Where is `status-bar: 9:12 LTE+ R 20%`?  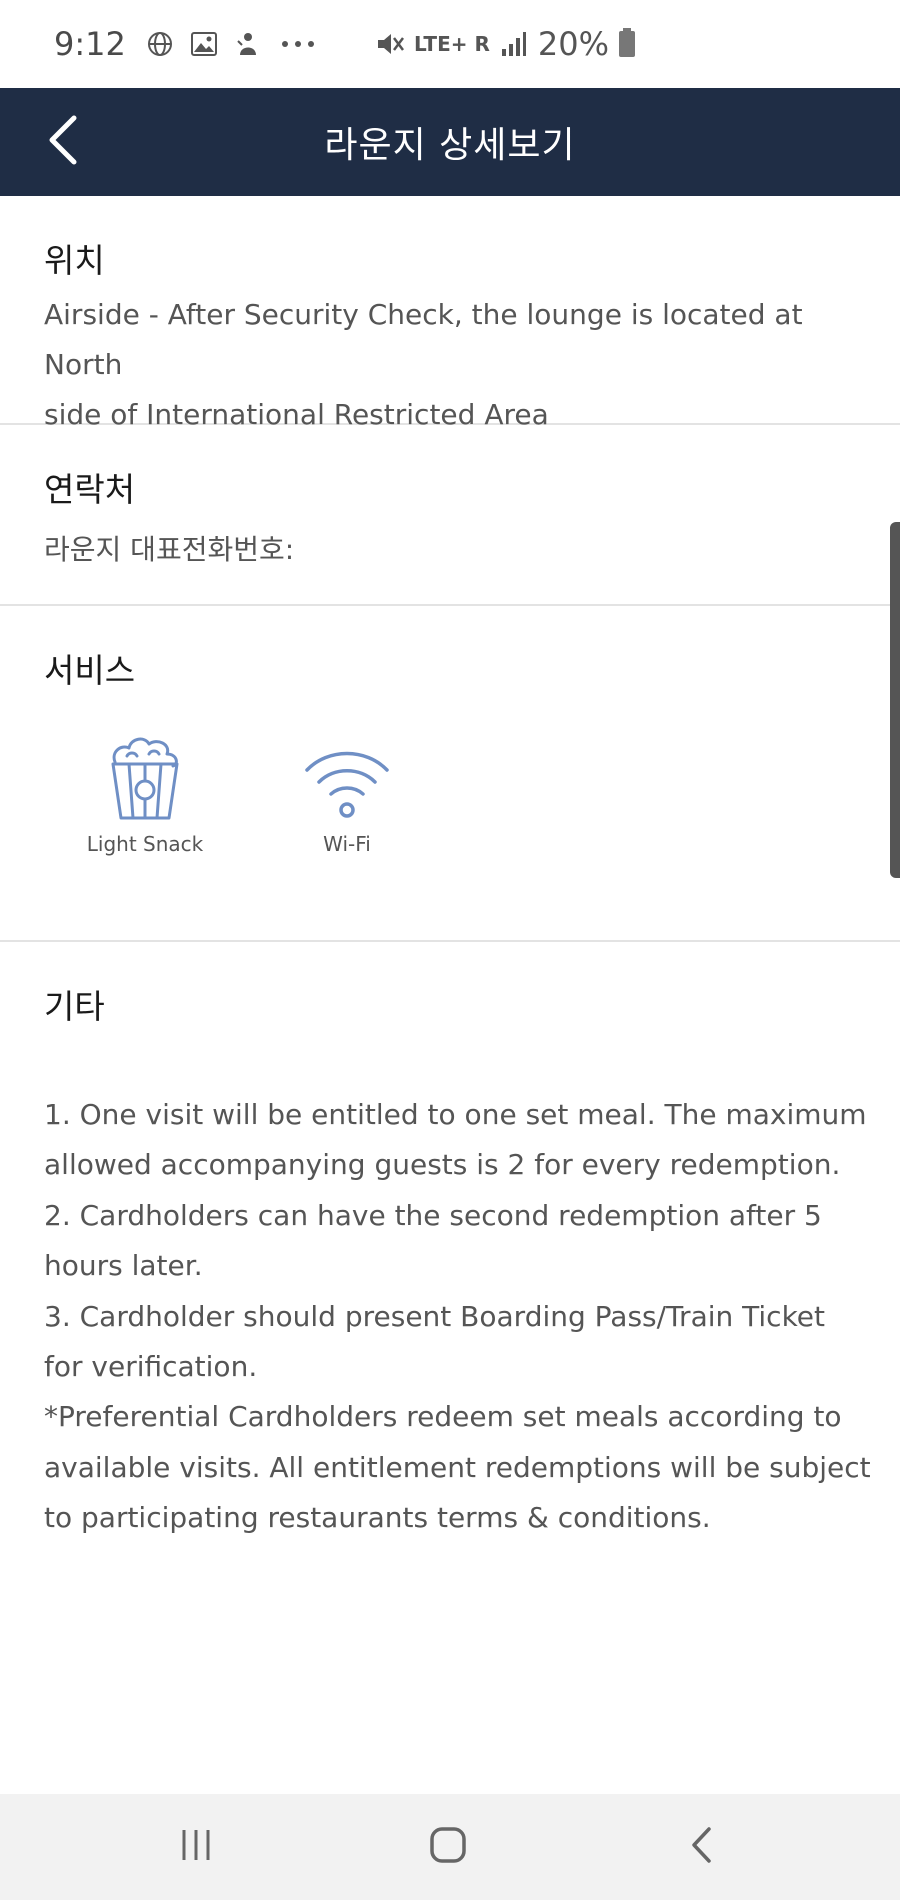 status-bar: 9:12 LTE+ R 20% is located at coordinates (450, 44).